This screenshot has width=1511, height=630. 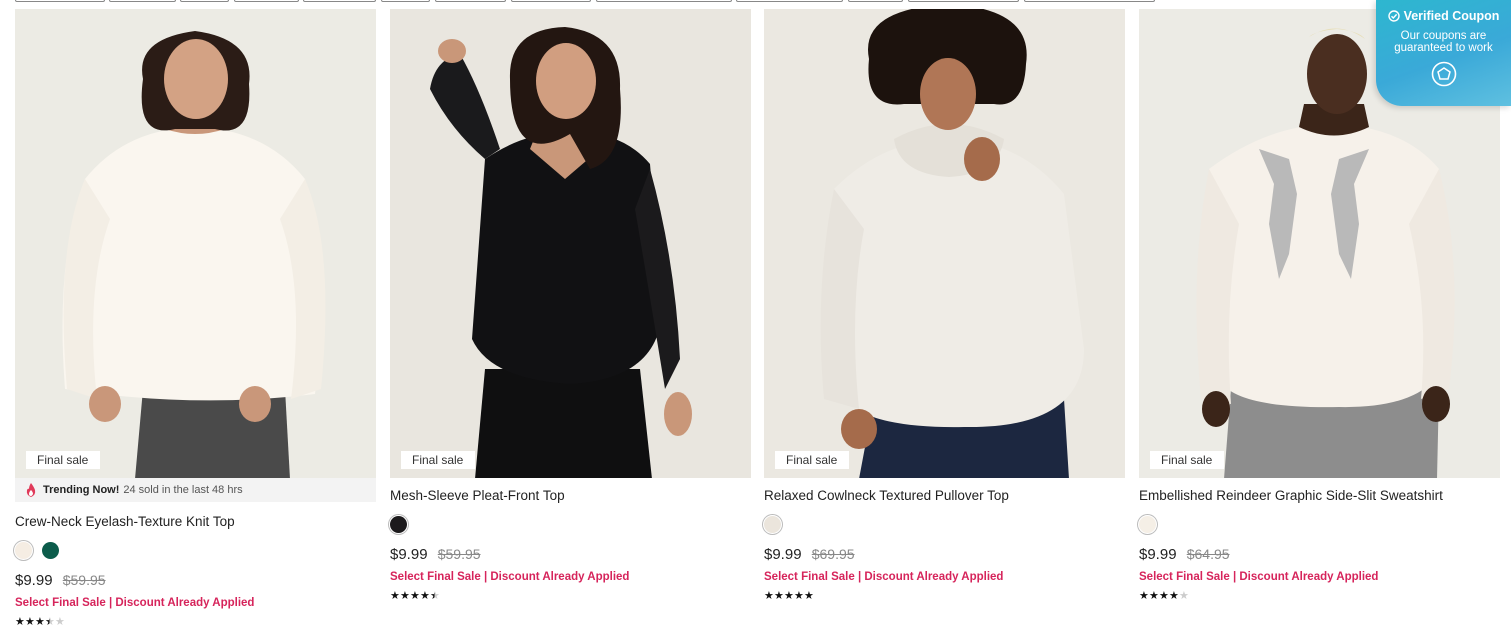 What do you see at coordinates (195, 523) in the screenshot?
I see `product-title: Crew-Neck Eyelash-Texture Knit Top` at bounding box center [195, 523].